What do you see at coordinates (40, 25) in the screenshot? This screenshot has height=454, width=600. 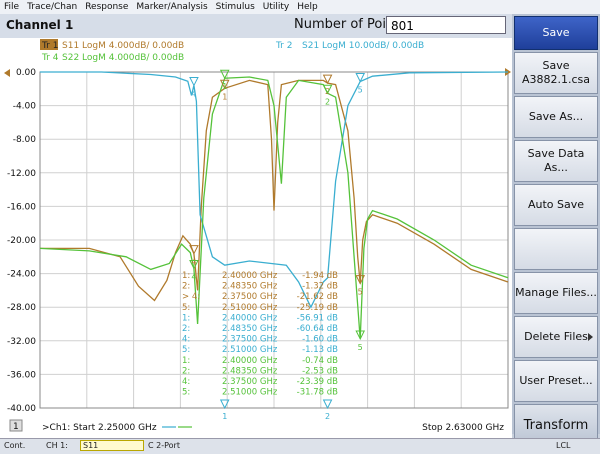 I see `channel-title: Channel 1` at bounding box center [40, 25].